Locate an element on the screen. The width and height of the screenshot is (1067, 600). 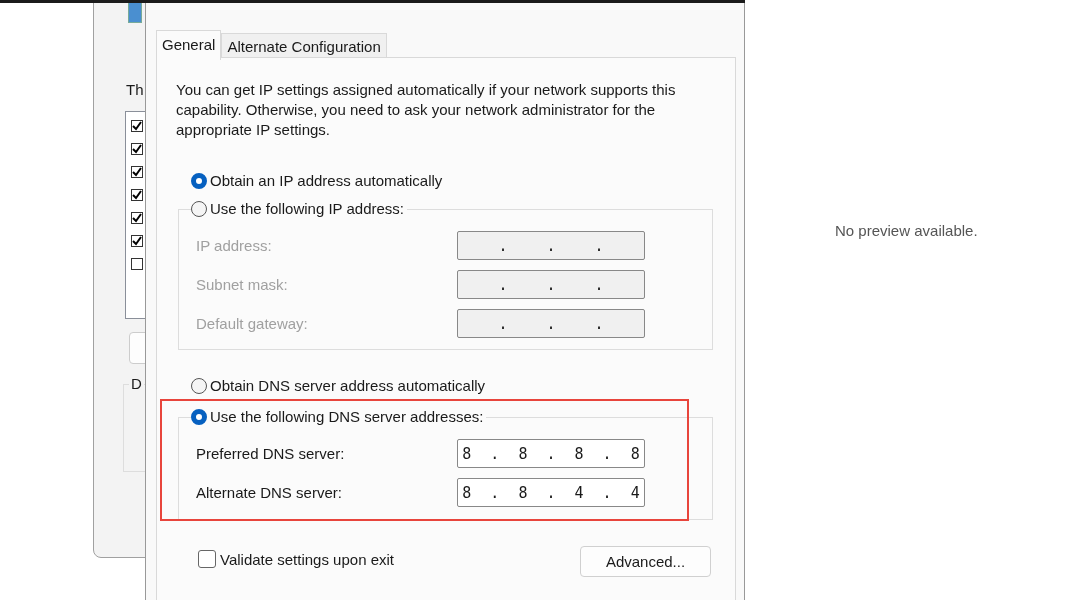
radio-option: Obtain DNS server address automatically is located at coordinates (338, 385).